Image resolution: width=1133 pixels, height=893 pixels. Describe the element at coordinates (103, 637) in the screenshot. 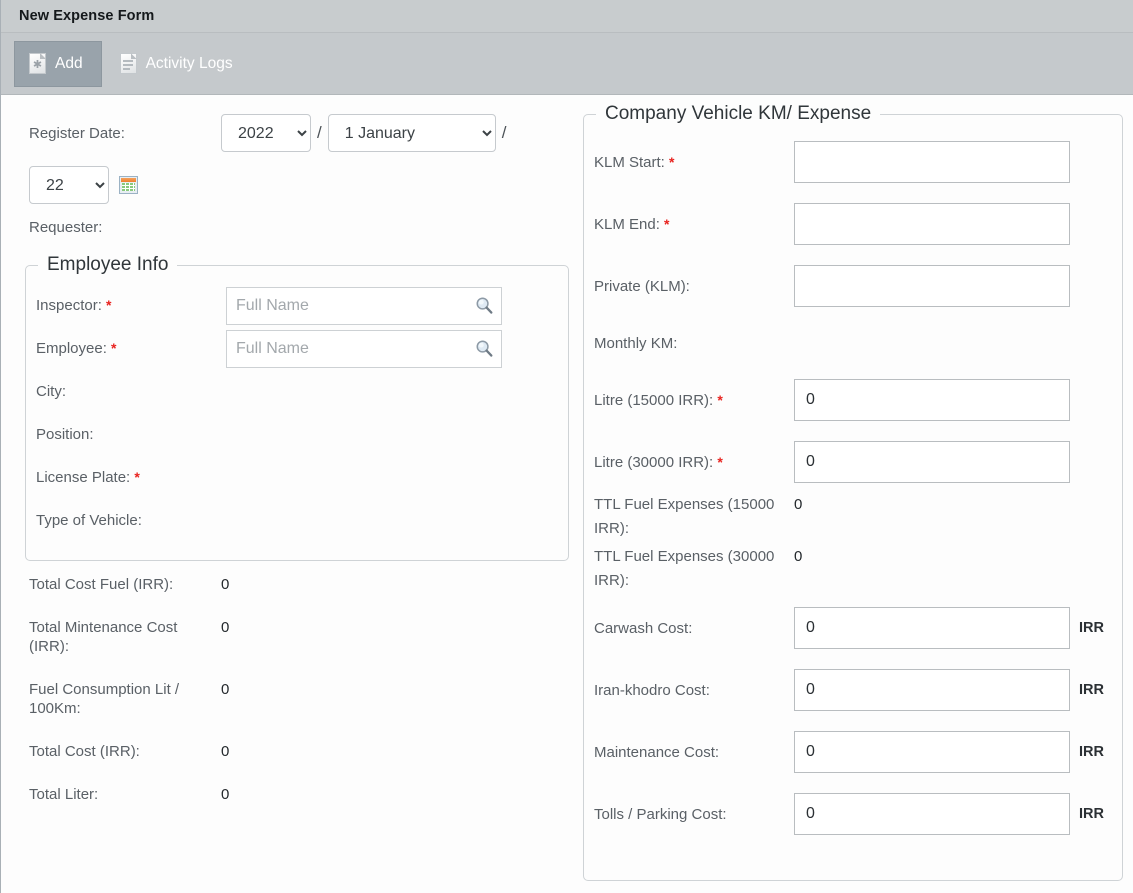

I see `total-maintenance-cost-label: Total Mintenance Cost (IRR):` at that location.